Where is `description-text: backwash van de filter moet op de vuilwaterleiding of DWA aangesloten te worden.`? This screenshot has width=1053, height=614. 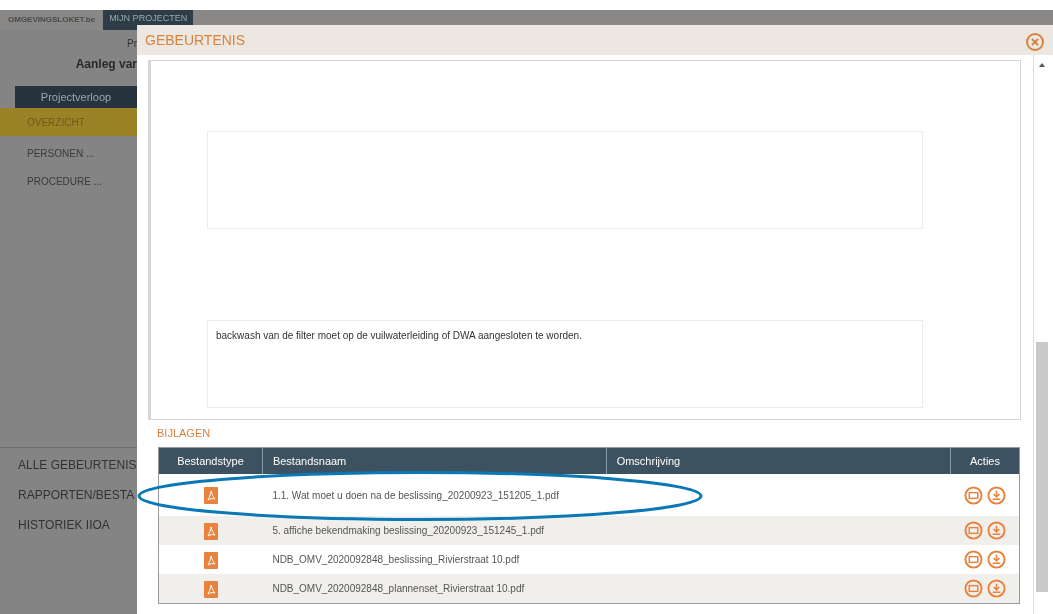
description-text: backwash van de filter moet op de vuilwaterleiding of DWA aangesloten te worden. is located at coordinates (399, 335).